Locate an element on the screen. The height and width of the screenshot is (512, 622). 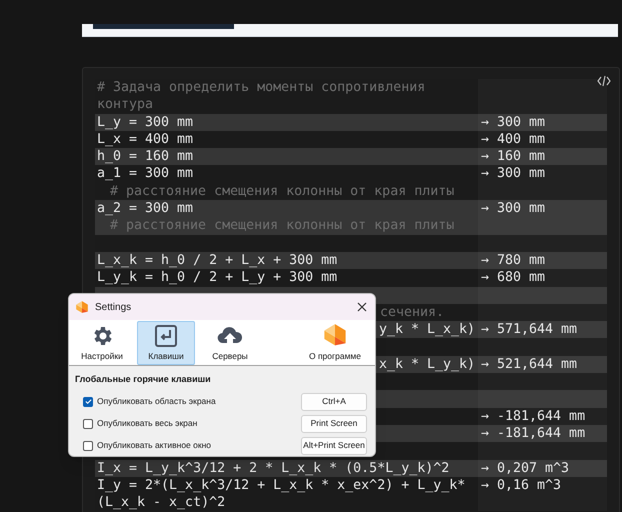
code-line: L_y_k = h_0 / 2 + L_y + 300 mm is located at coordinates (217, 278).